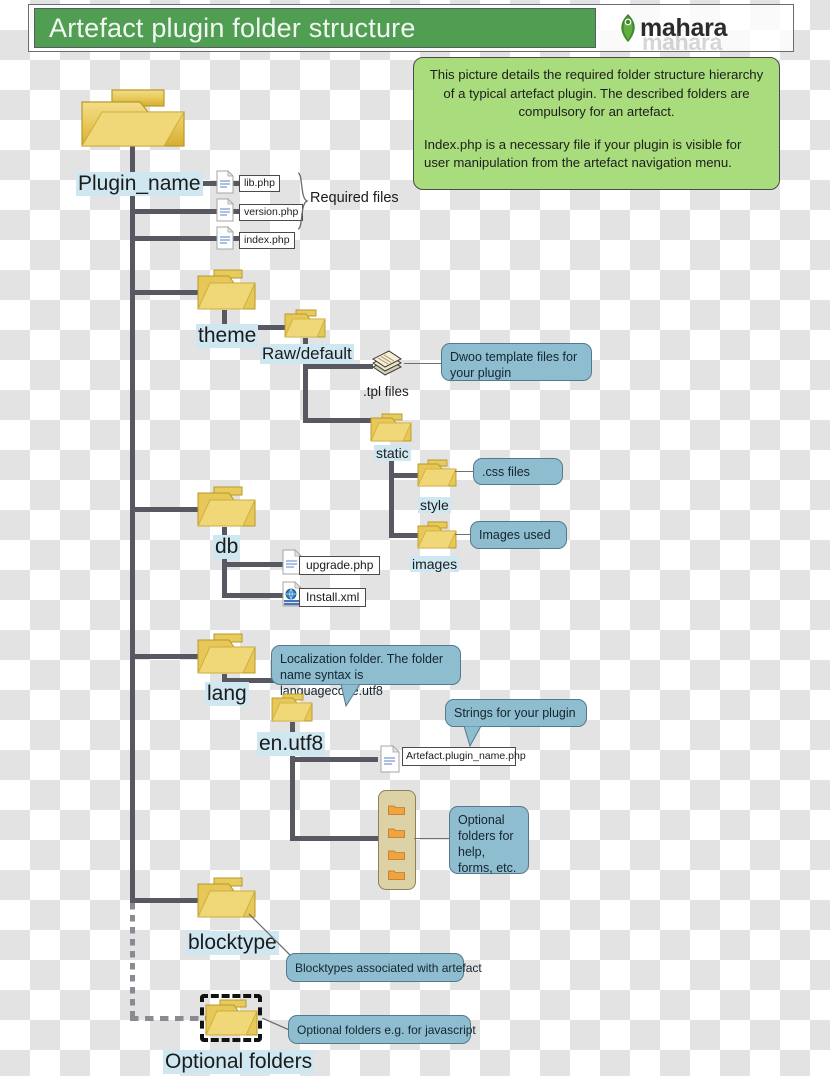 The image size is (830, 1076). What do you see at coordinates (333, 597) in the screenshot?
I see `file-label-install: Install.xml` at bounding box center [333, 597].